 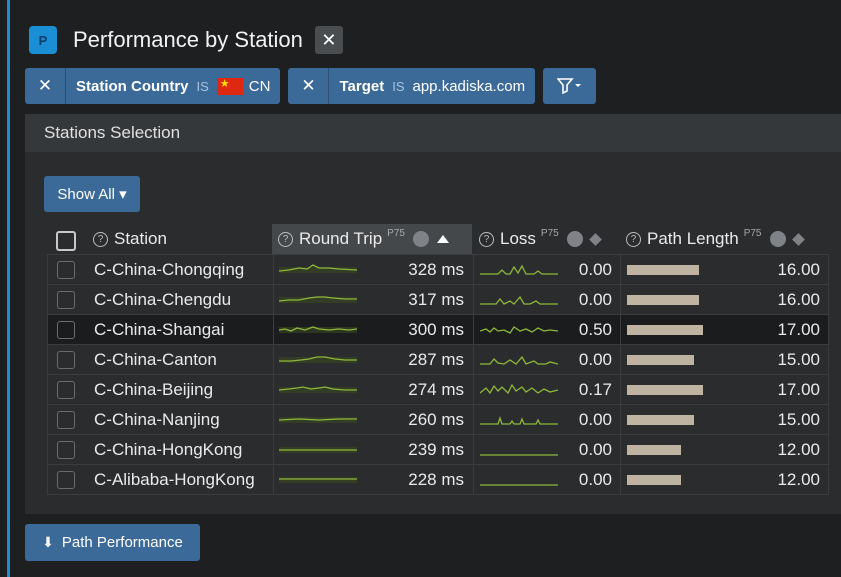 I want to click on round-trip-value: 260 ms, so click(x=436, y=419).